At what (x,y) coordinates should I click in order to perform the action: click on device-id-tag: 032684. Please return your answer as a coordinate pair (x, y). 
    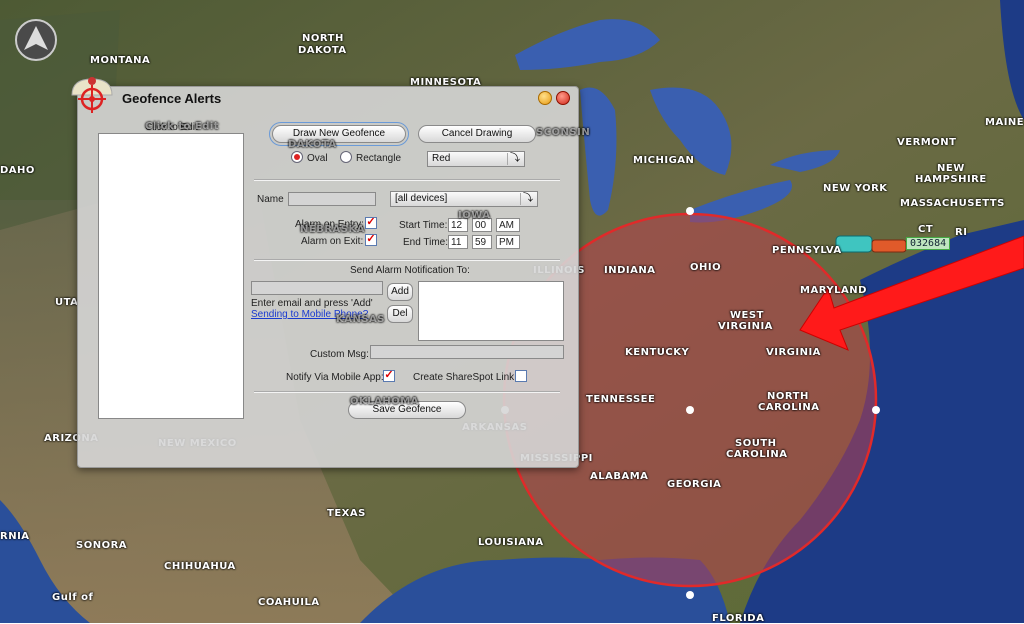
    Looking at the image, I should click on (928, 243).